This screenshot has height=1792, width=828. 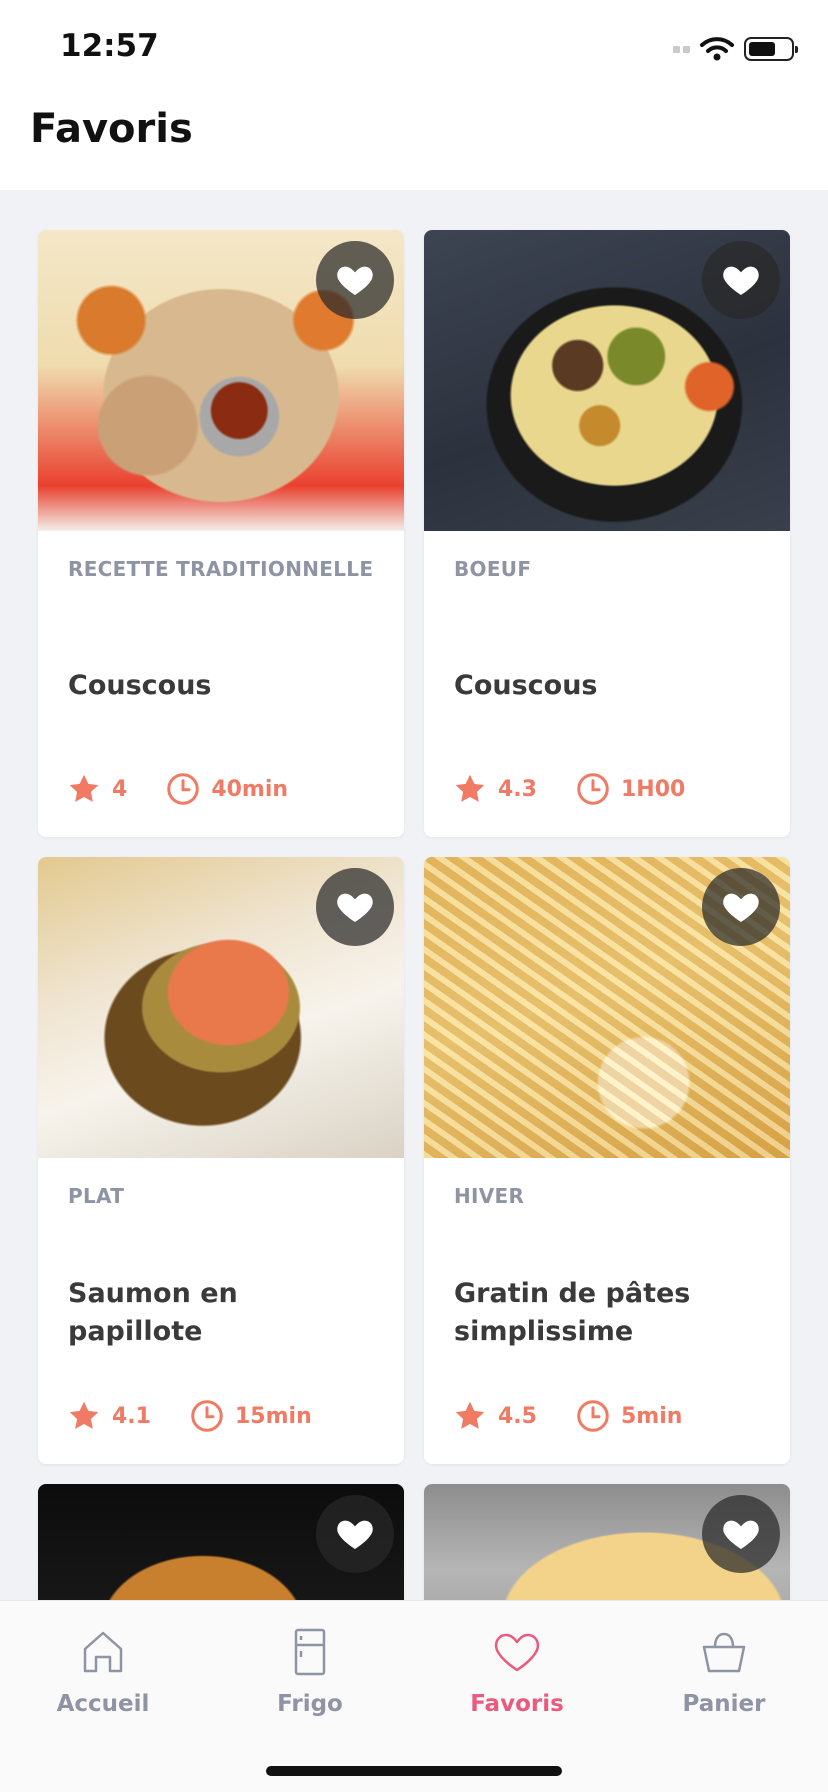 What do you see at coordinates (111, 129) in the screenshot?
I see `page-title: Favoris` at bounding box center [111, 129].